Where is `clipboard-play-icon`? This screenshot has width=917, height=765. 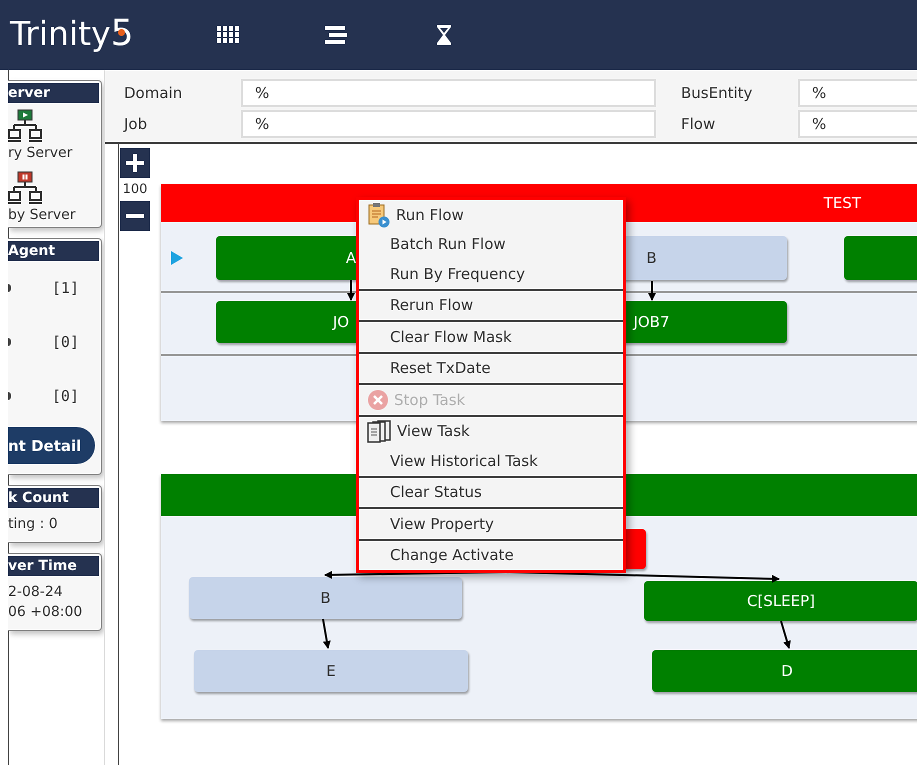 clipboard-play-icon is located at coordinates (379, 215).